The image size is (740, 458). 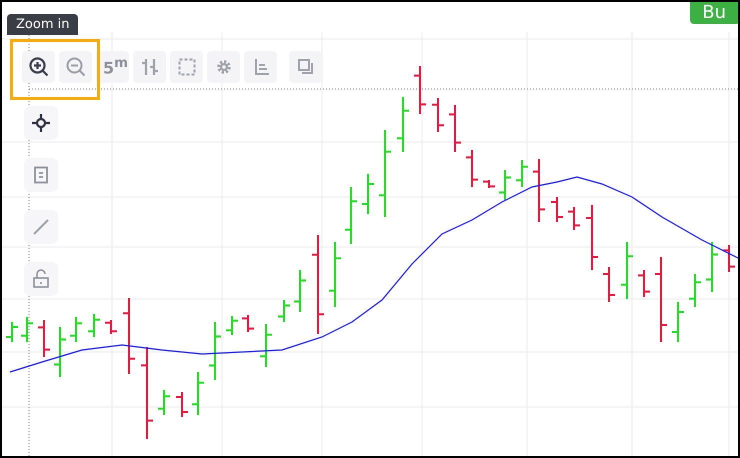 What do you see at coordinates (42, 24) in the screenshot?
I see `tooltip: Zoom in` at bounding box center [42, 24].